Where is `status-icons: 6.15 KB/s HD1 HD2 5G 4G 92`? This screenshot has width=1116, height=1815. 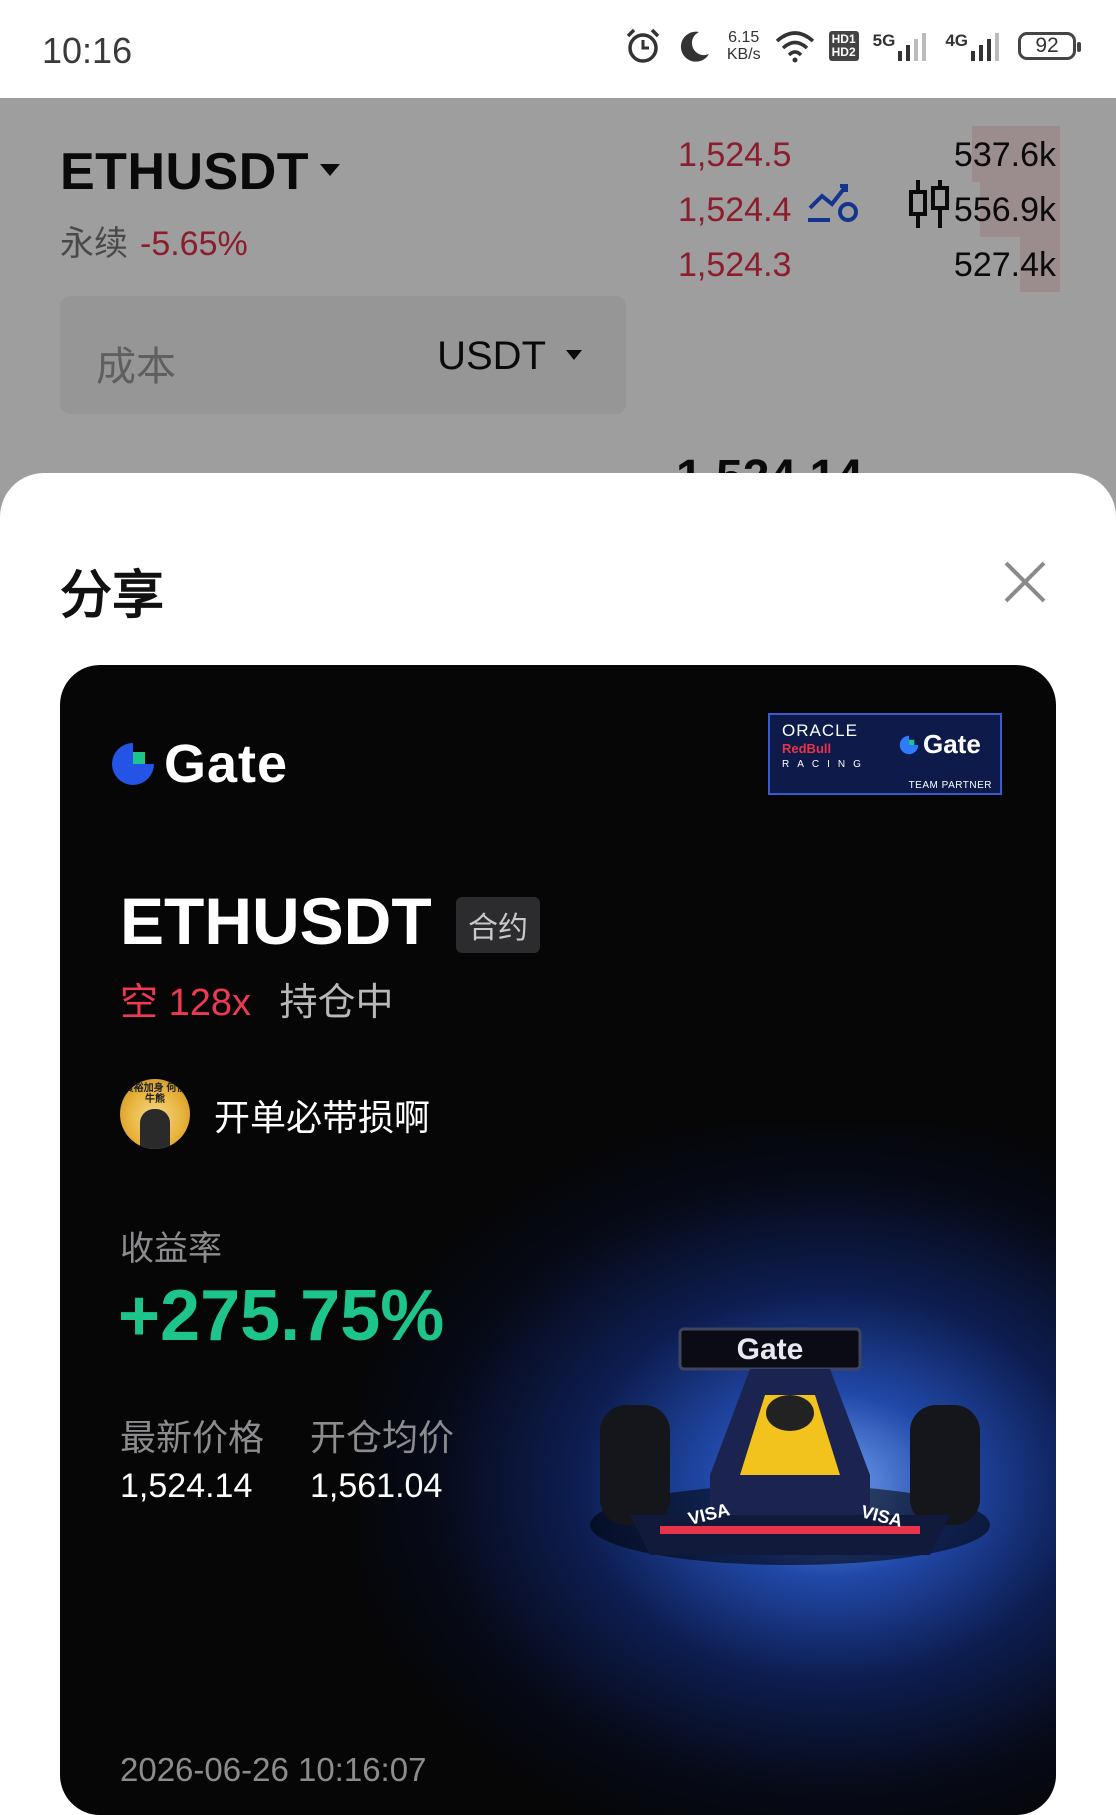
status-icons: 6.15 KB/s HD1 HD2 5G 4G 92 is located at coordinates (852, 46).